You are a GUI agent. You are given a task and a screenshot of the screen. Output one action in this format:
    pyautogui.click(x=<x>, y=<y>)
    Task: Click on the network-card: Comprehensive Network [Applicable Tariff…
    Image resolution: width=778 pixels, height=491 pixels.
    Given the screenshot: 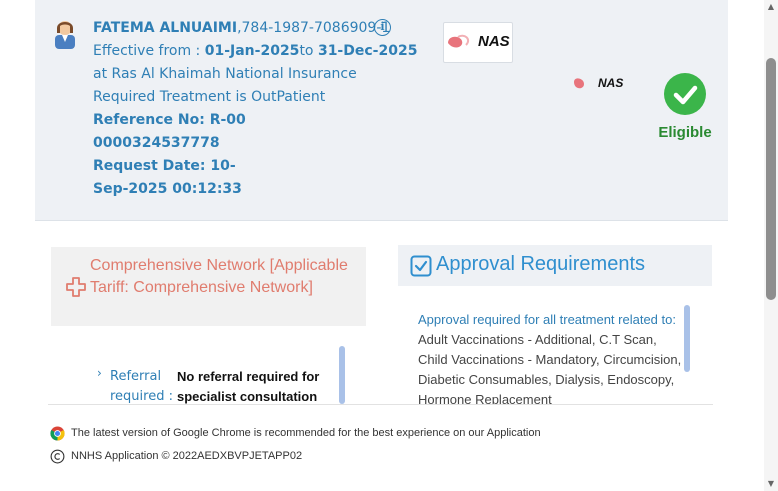 What is the action you would take?
    pyautogui.click(x=208, y=286)
    